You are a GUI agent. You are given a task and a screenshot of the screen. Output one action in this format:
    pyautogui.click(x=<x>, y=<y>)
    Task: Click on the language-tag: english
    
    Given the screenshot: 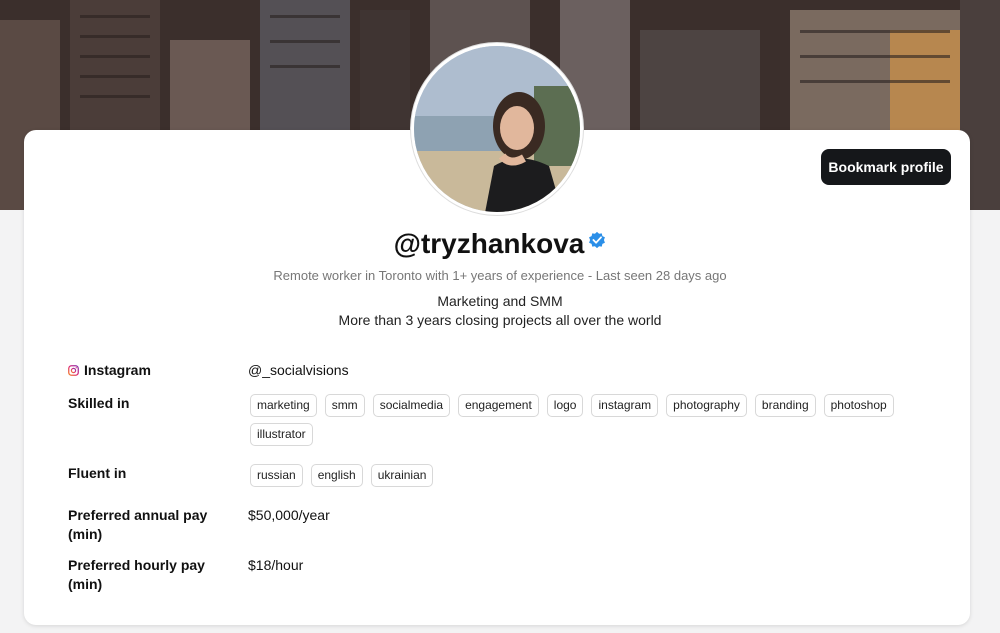 What is the action you would take?
    pyautogui.click(x=336, y=475)
    